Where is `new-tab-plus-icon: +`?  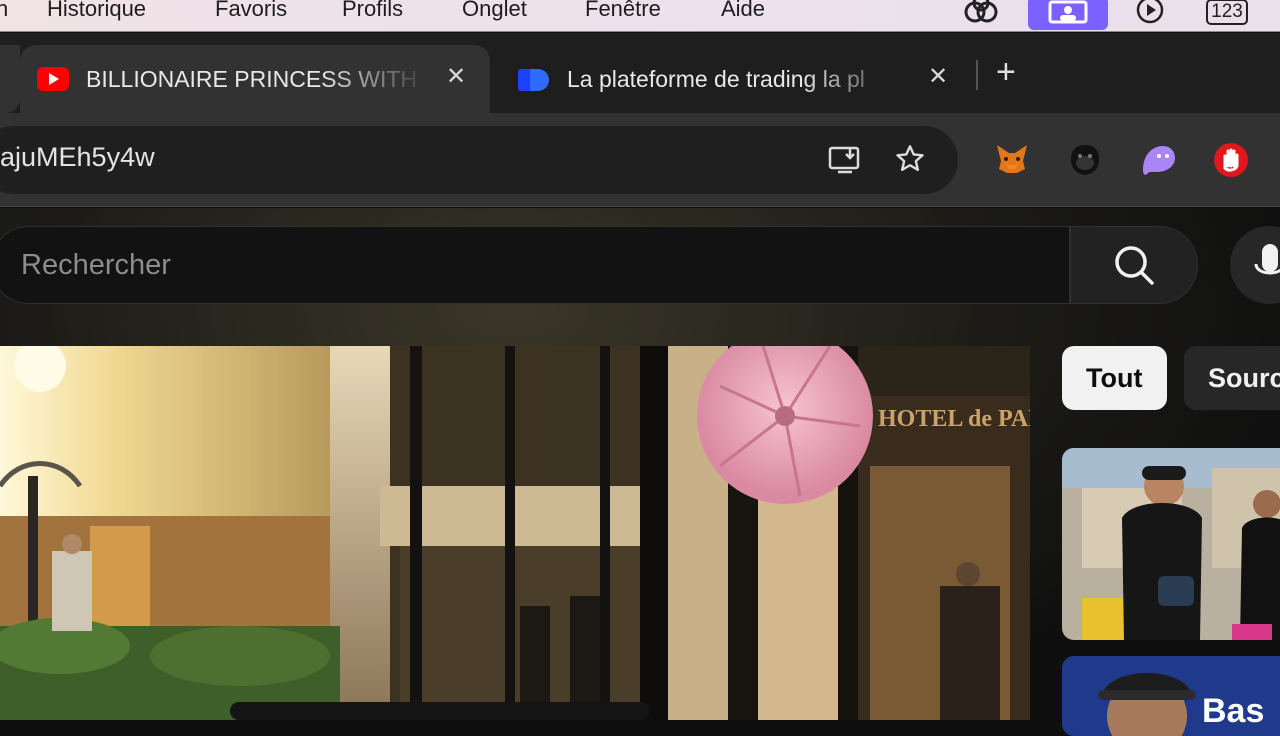 new-tab-plus-icon: + is located at coordinates (1006, 72).